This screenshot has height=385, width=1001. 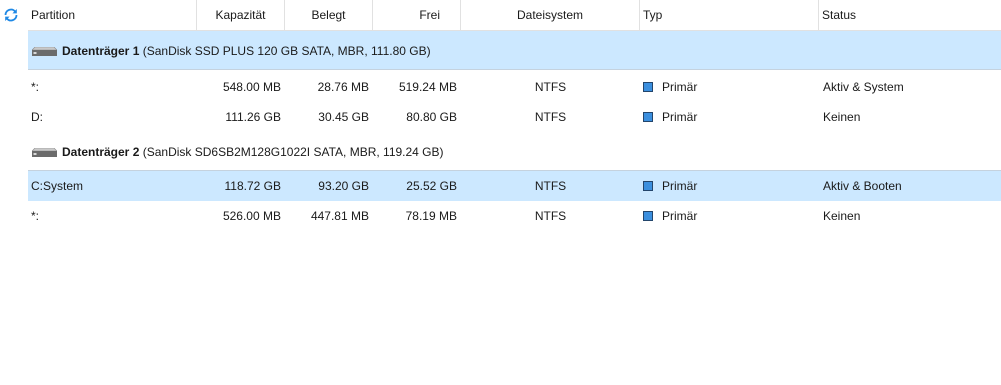 What do you see at coordinates (252, 186) in the screenshot?
I see `partition-capacity: 118.72 GB` at bounding box center [252, 186].